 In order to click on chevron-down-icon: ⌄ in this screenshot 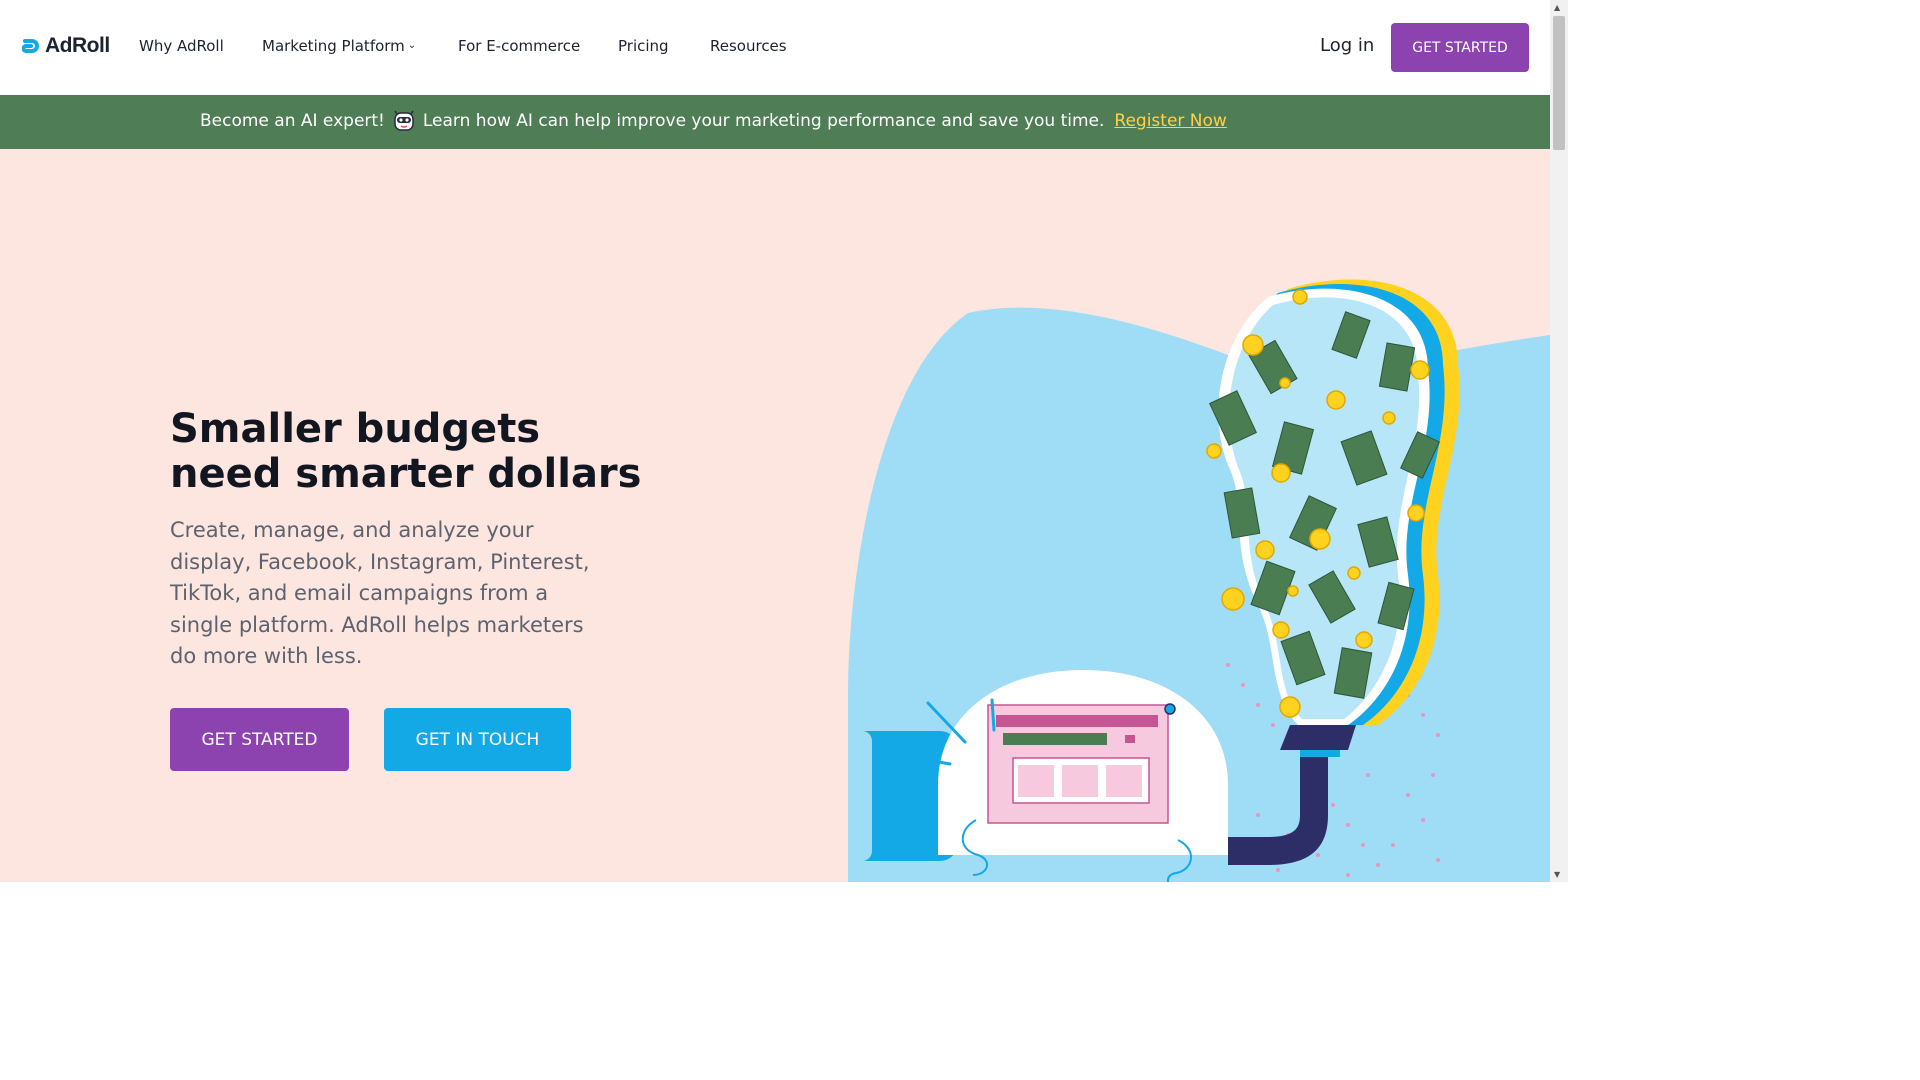, I will do `click(412, 45)`.